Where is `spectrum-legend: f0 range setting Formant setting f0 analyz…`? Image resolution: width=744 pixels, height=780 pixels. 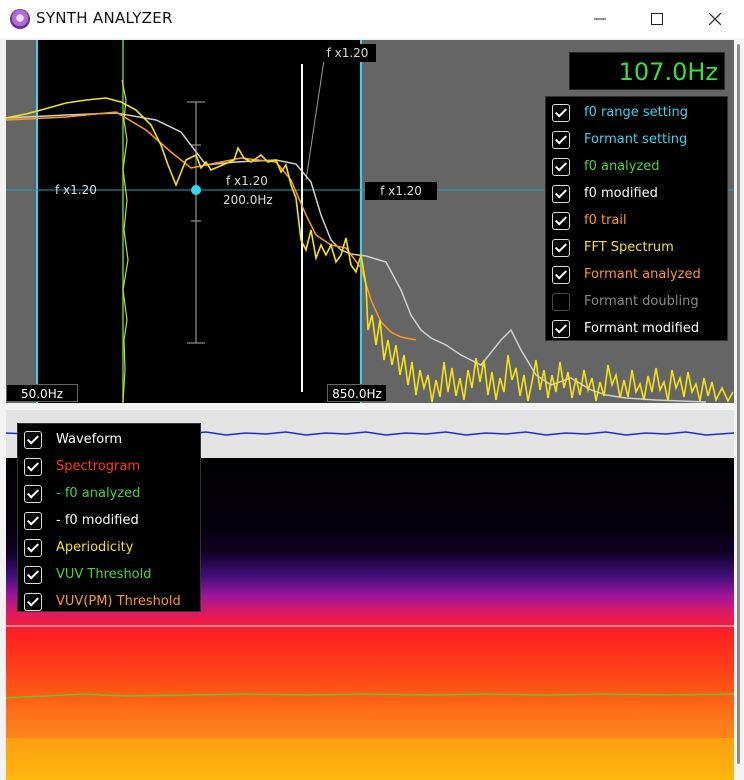
spectrum-legend: f0 range setting Formant setting f0 analyz… is located at coordinates (636, 218).